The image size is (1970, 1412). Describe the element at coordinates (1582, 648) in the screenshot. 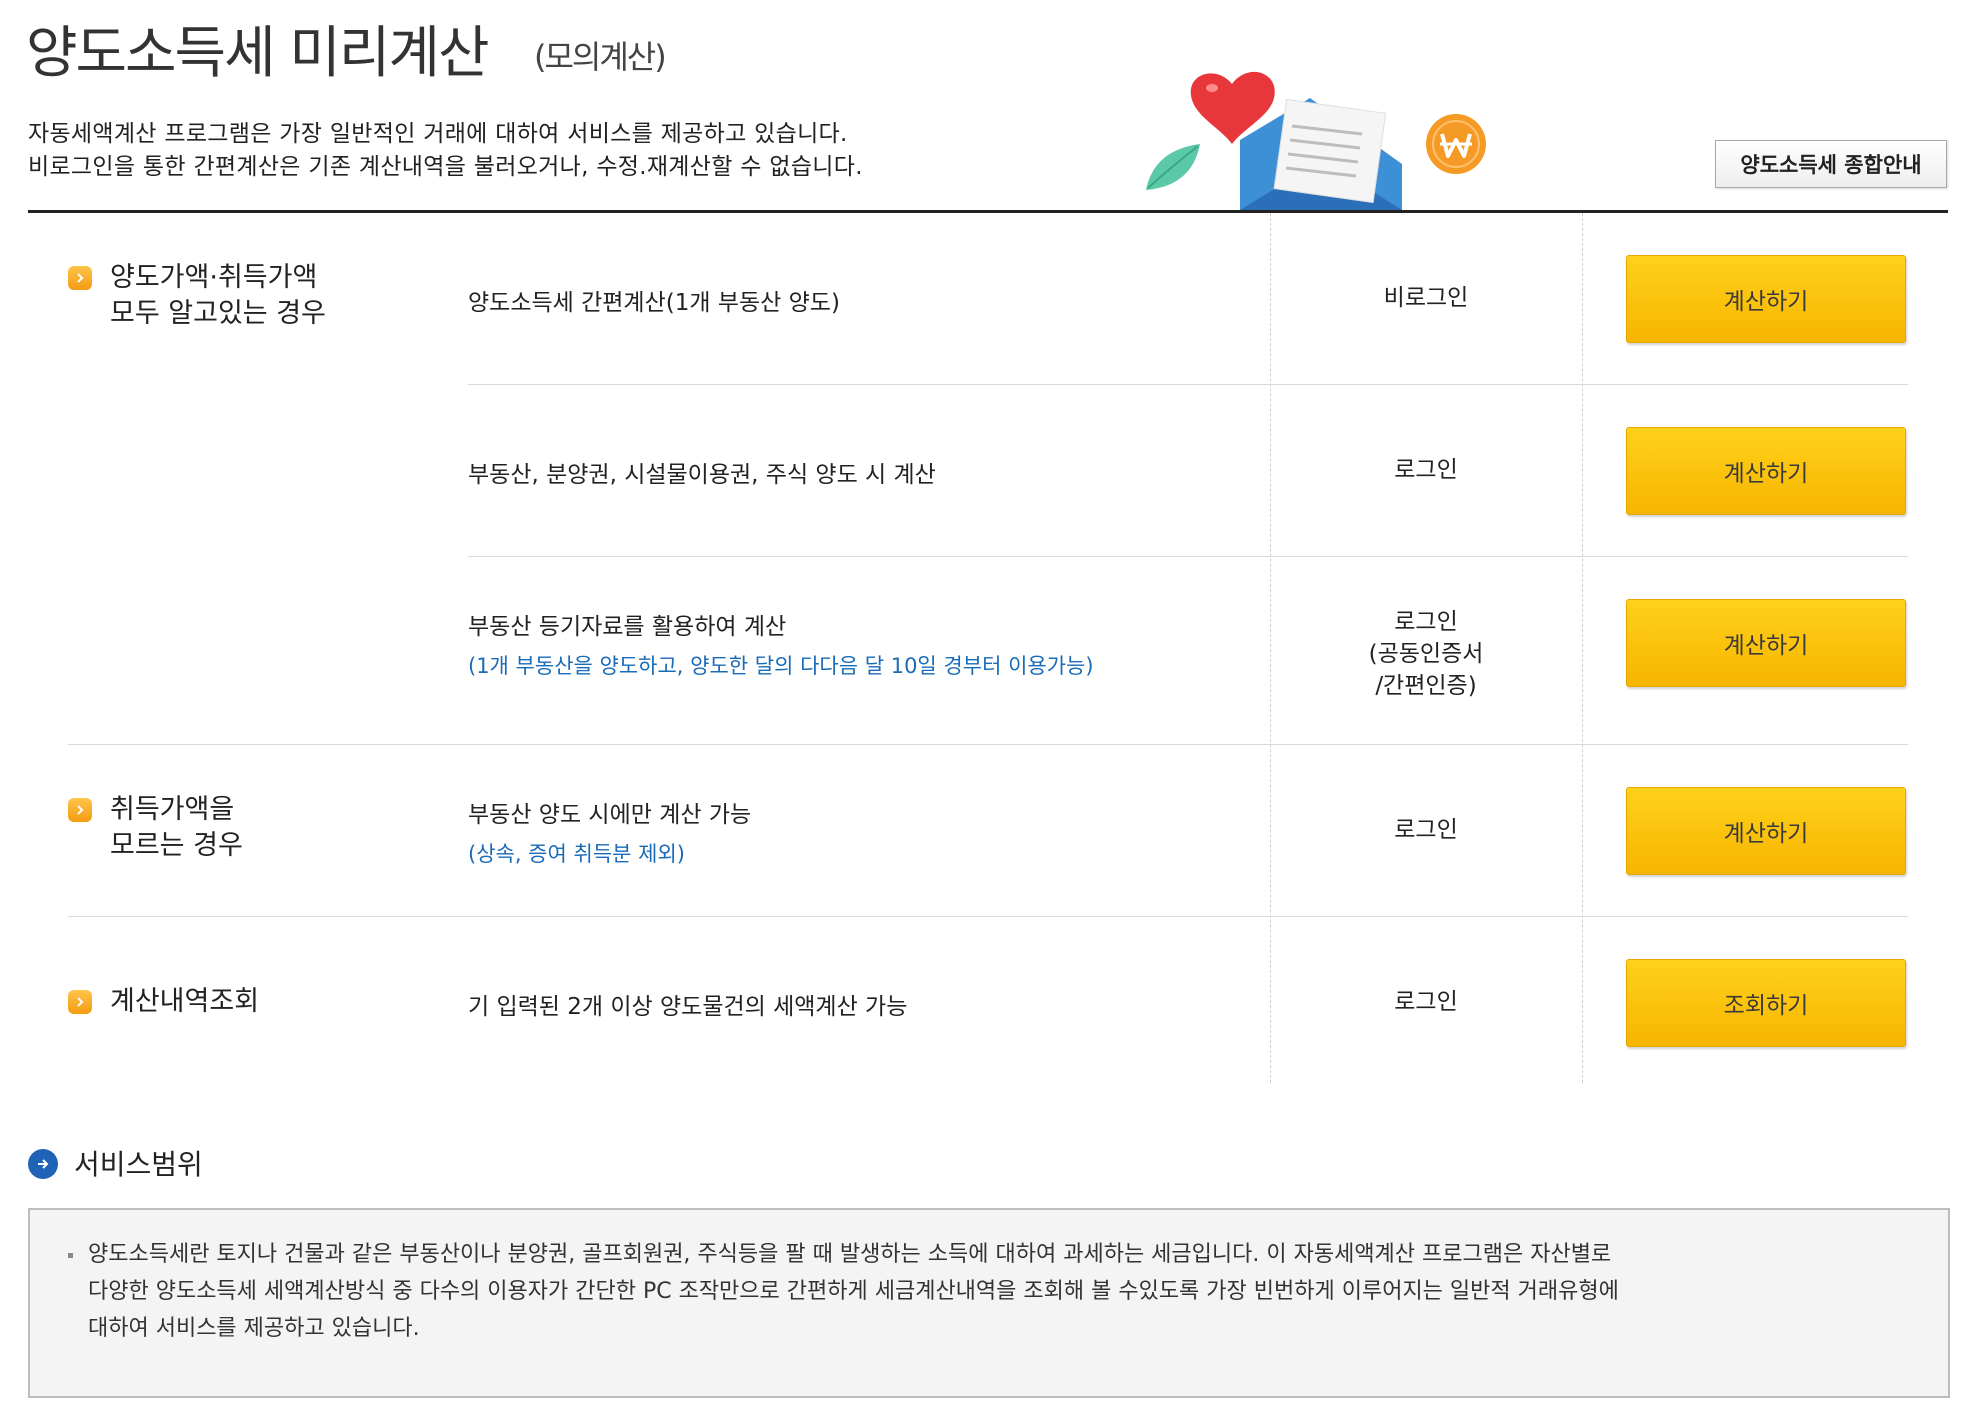

I see `column-divider-button` at that location.